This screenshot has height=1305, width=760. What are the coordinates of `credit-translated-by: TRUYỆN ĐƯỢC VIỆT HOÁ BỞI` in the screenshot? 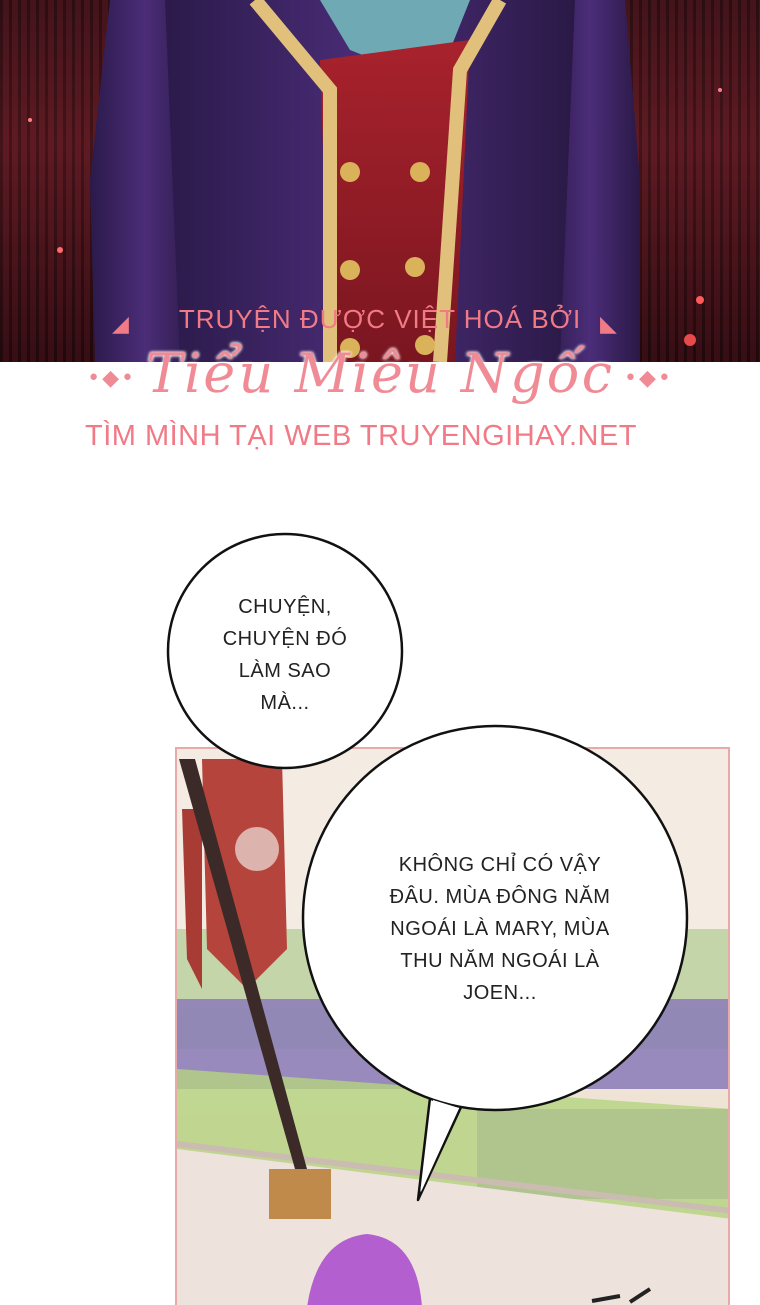 It's located at (380, 319).